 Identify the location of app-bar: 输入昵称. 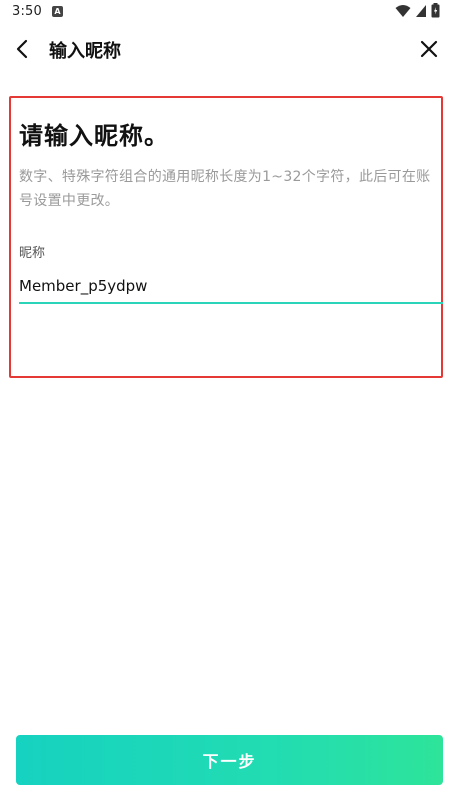
(225, 49).